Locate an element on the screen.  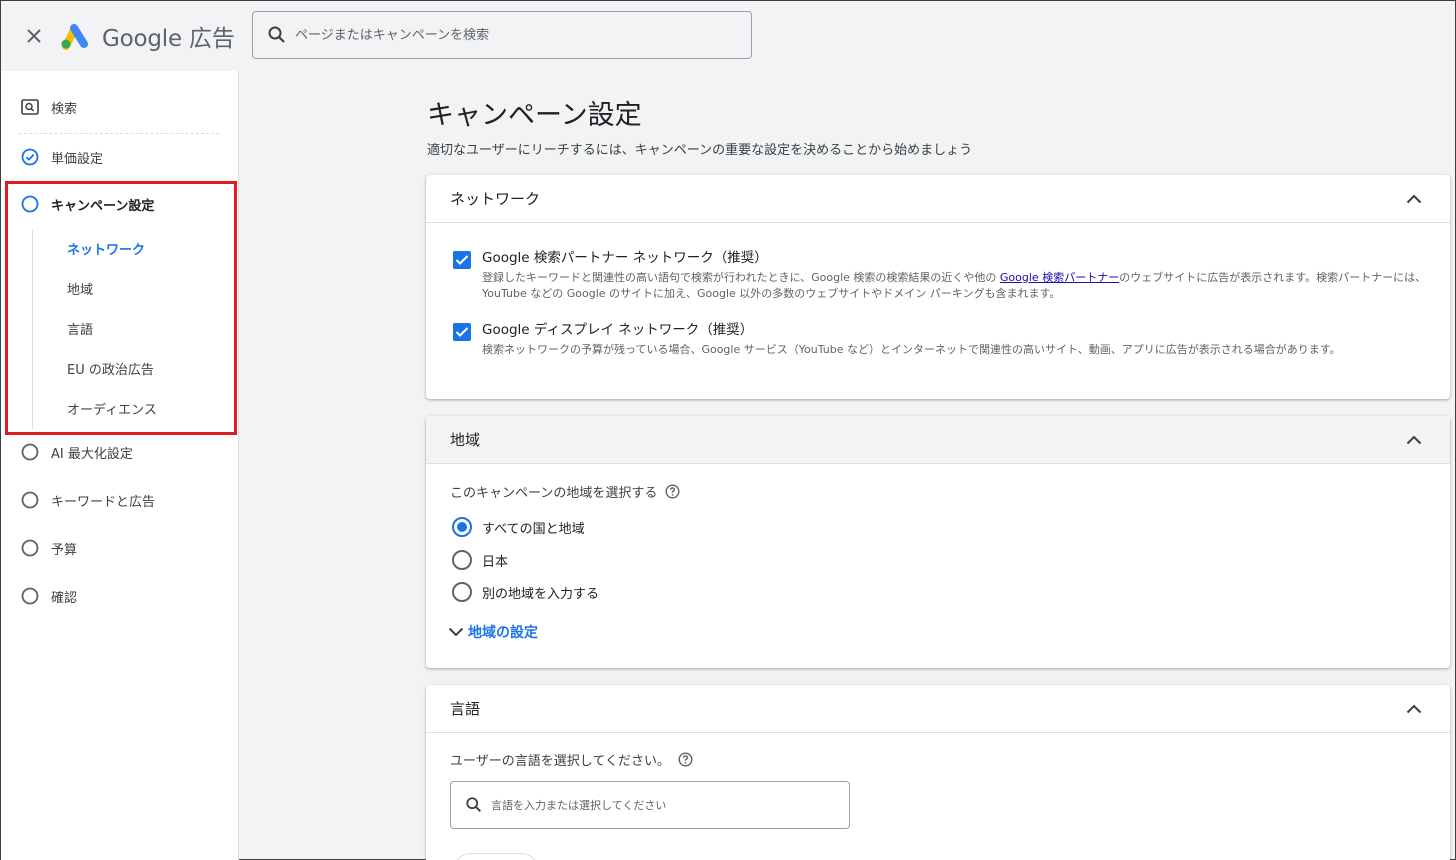
sidebar-subitem-audiences: オーディエンス is located at coordinates (112, 408).